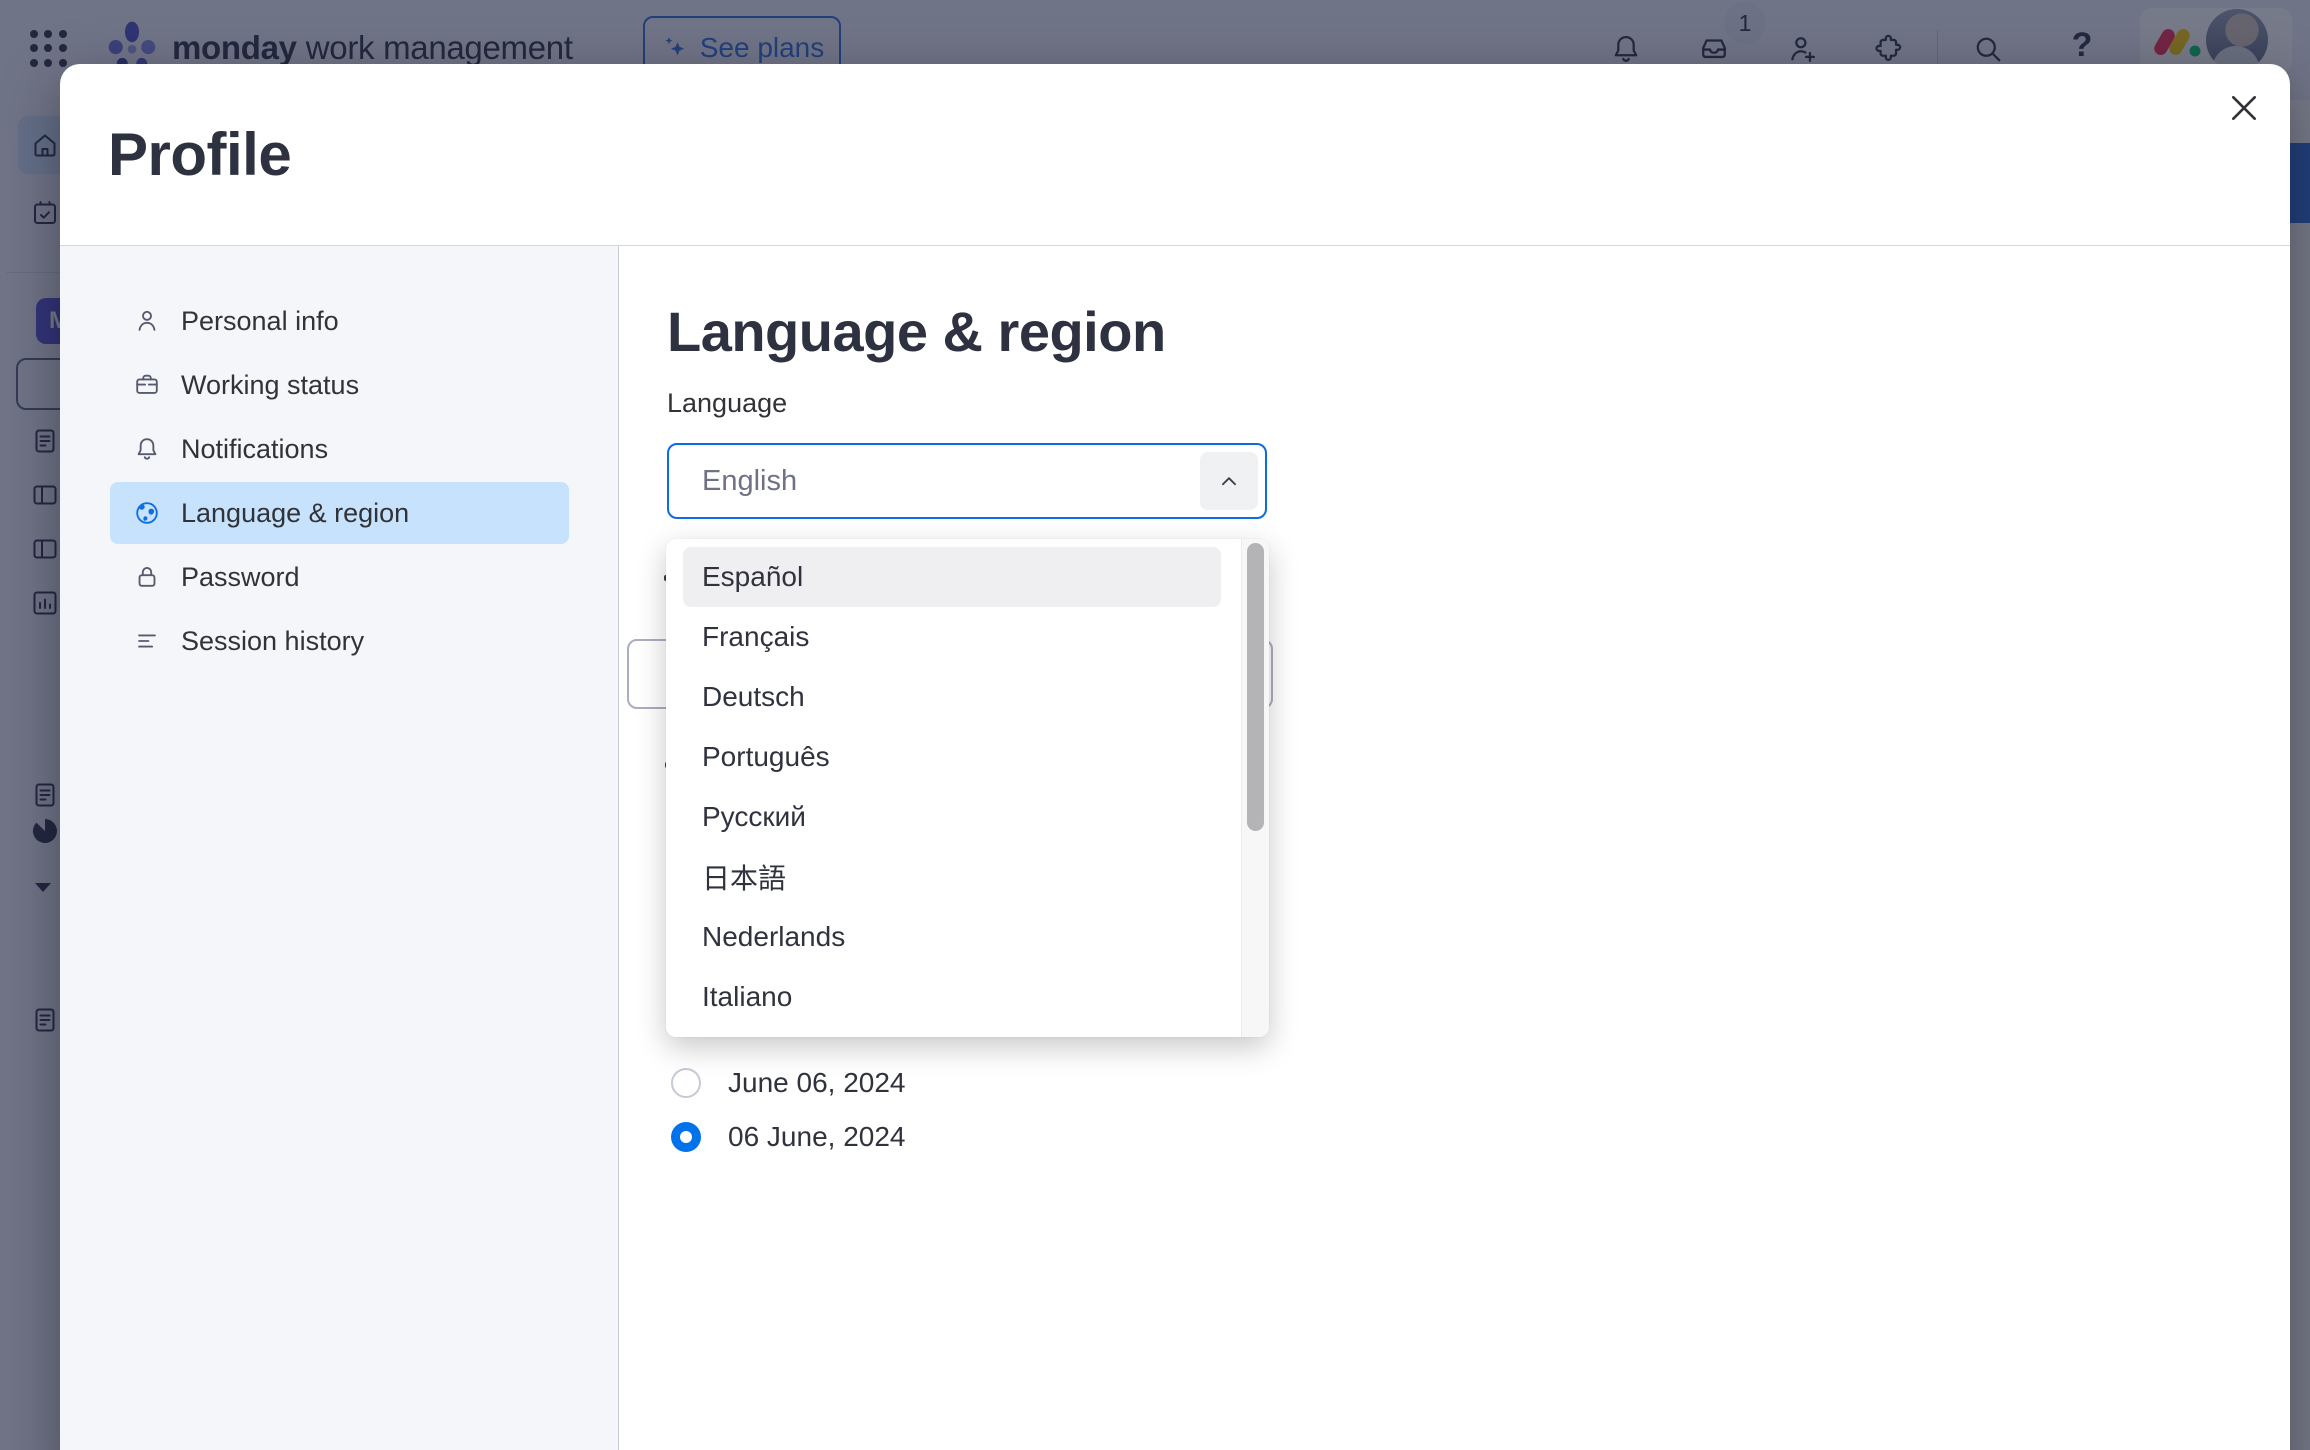 Image resolution: width=2310 pixels, height=1450 pixels. I want to click on dropdown-scrollbar-track, so click(1255, 788).